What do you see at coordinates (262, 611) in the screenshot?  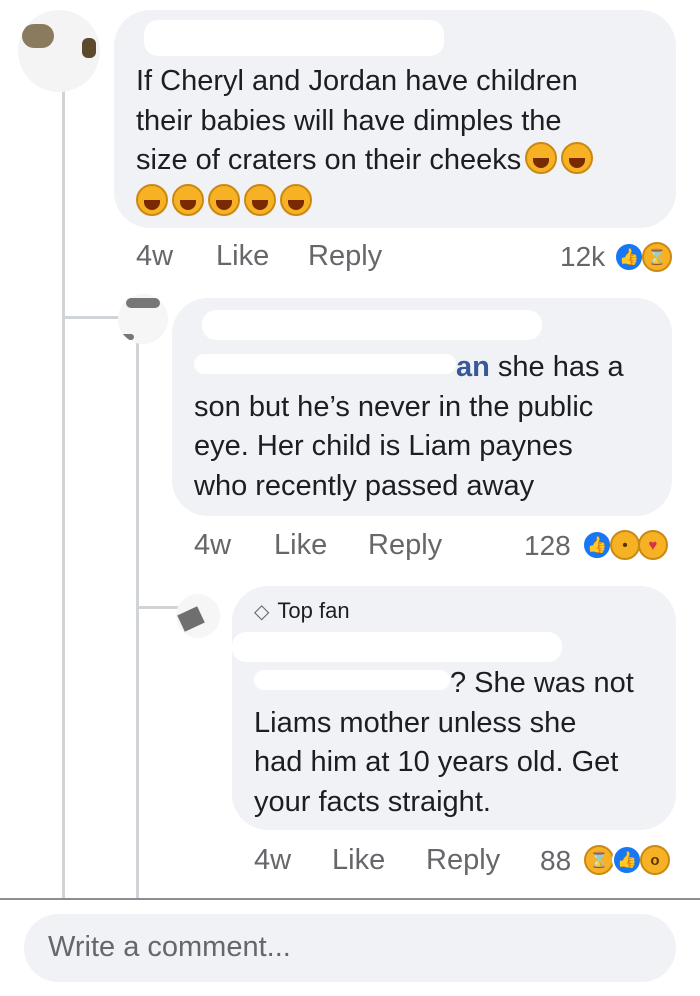 I see `diamond-icon: ◇` at bounding box center [262, 611].